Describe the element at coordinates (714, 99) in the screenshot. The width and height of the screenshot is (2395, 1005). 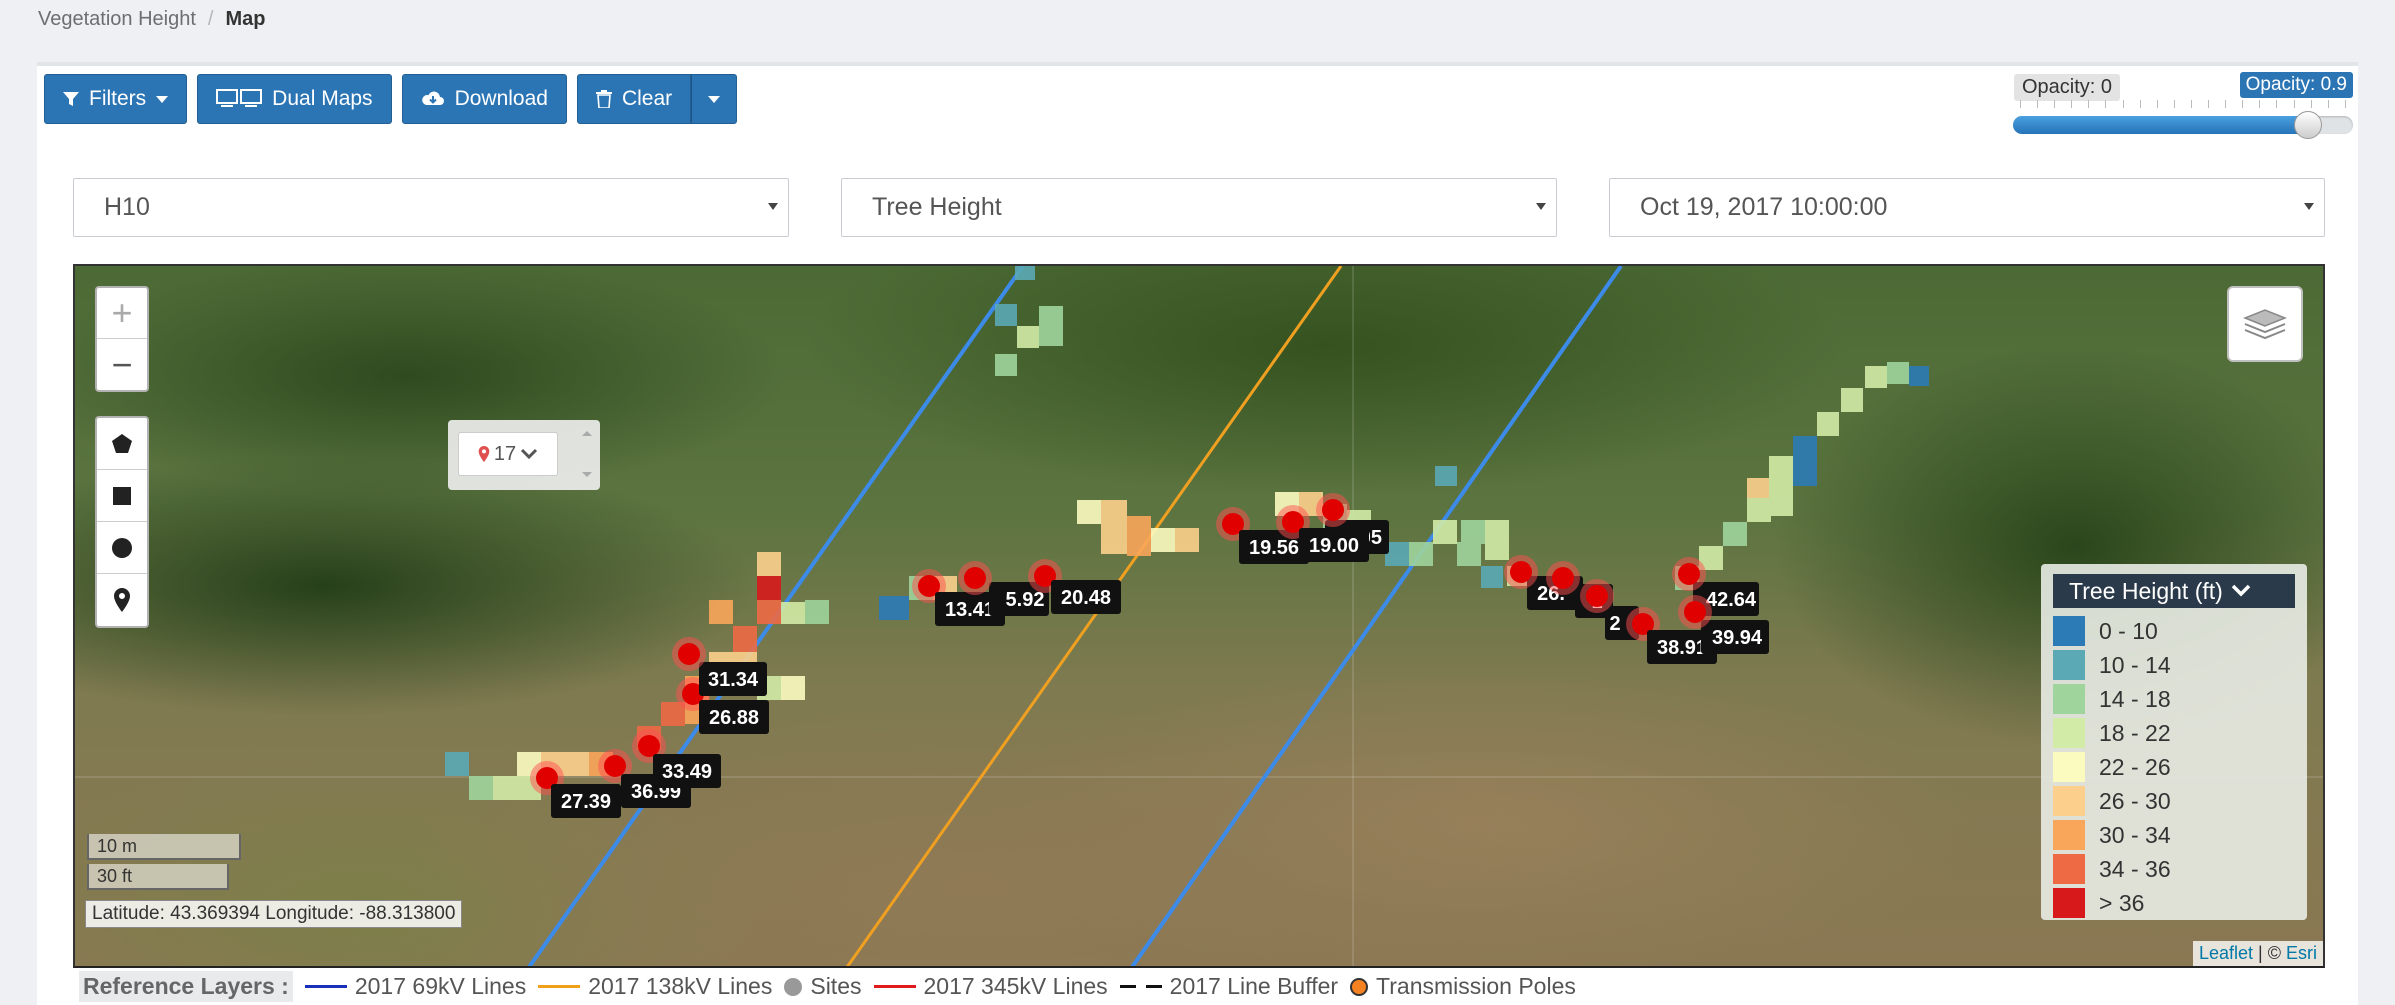
I see `clear-dropdown-toggle` at that location.